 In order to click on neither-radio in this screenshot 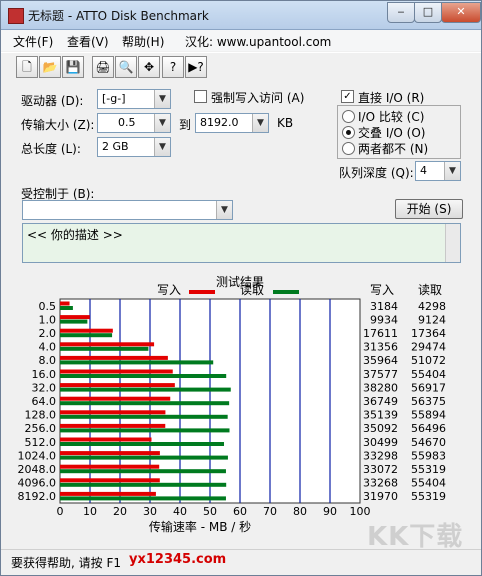, I will do `click(348, 148)`.